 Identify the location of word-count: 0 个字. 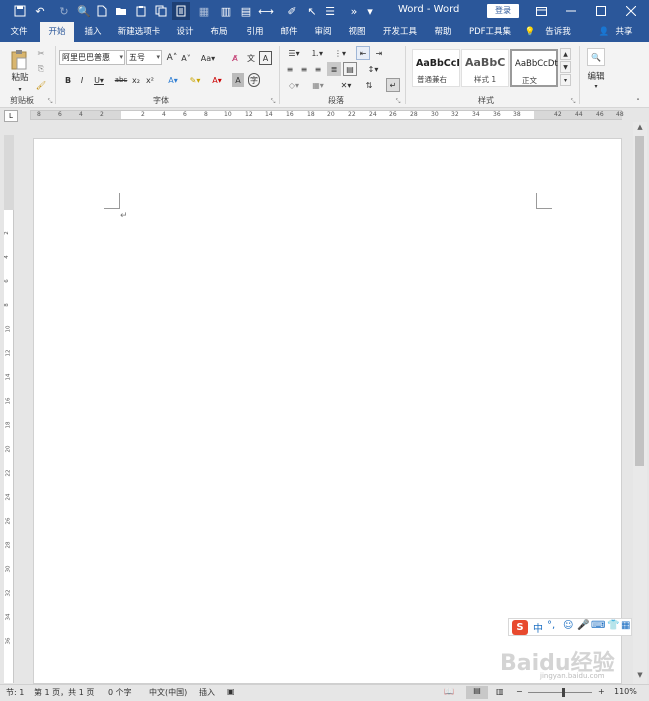
(120, 692).